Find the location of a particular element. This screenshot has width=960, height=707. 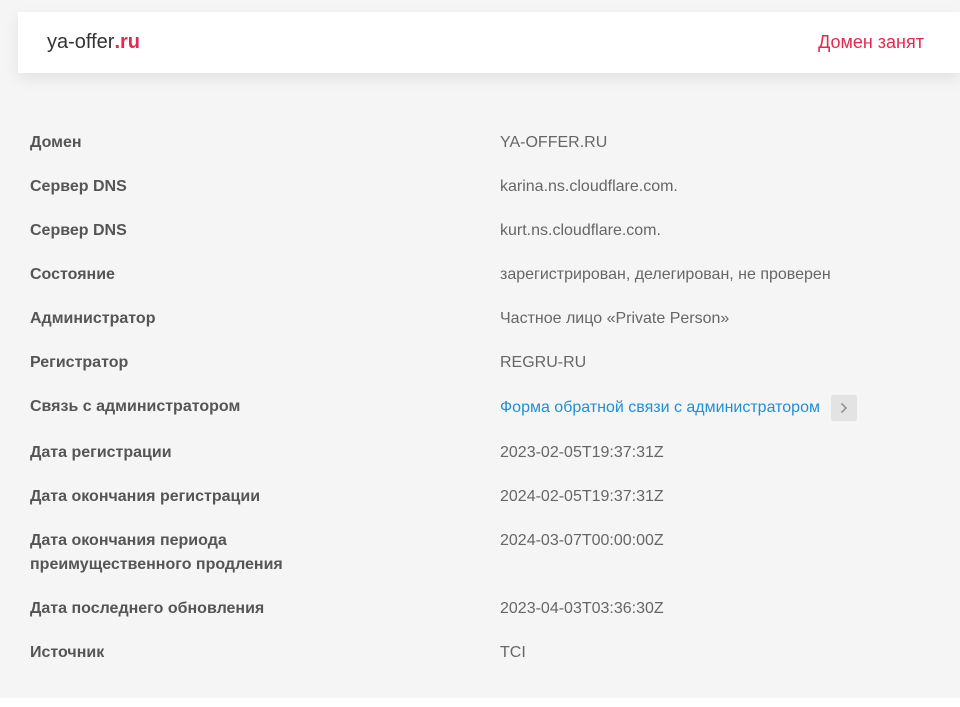

row-label: Дата регистрации is located at coordinates (101, 452).